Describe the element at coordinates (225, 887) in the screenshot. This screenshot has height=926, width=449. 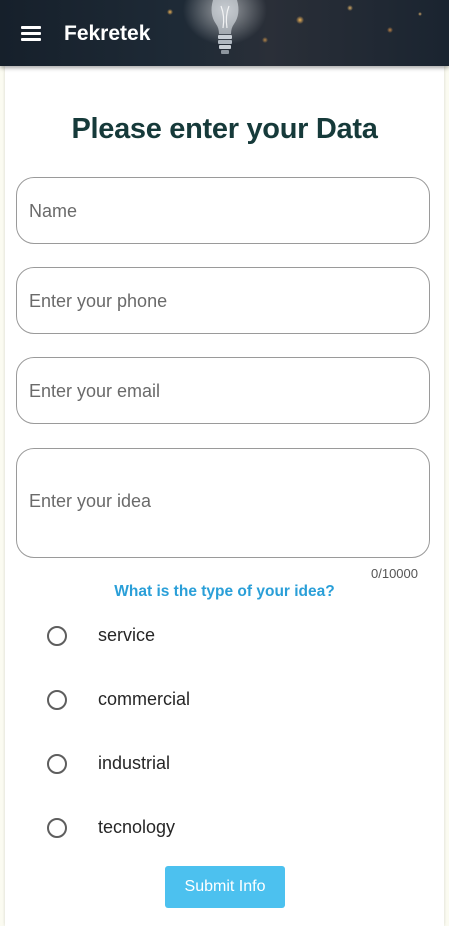
I see `submit-button: Submit Info` at that location.